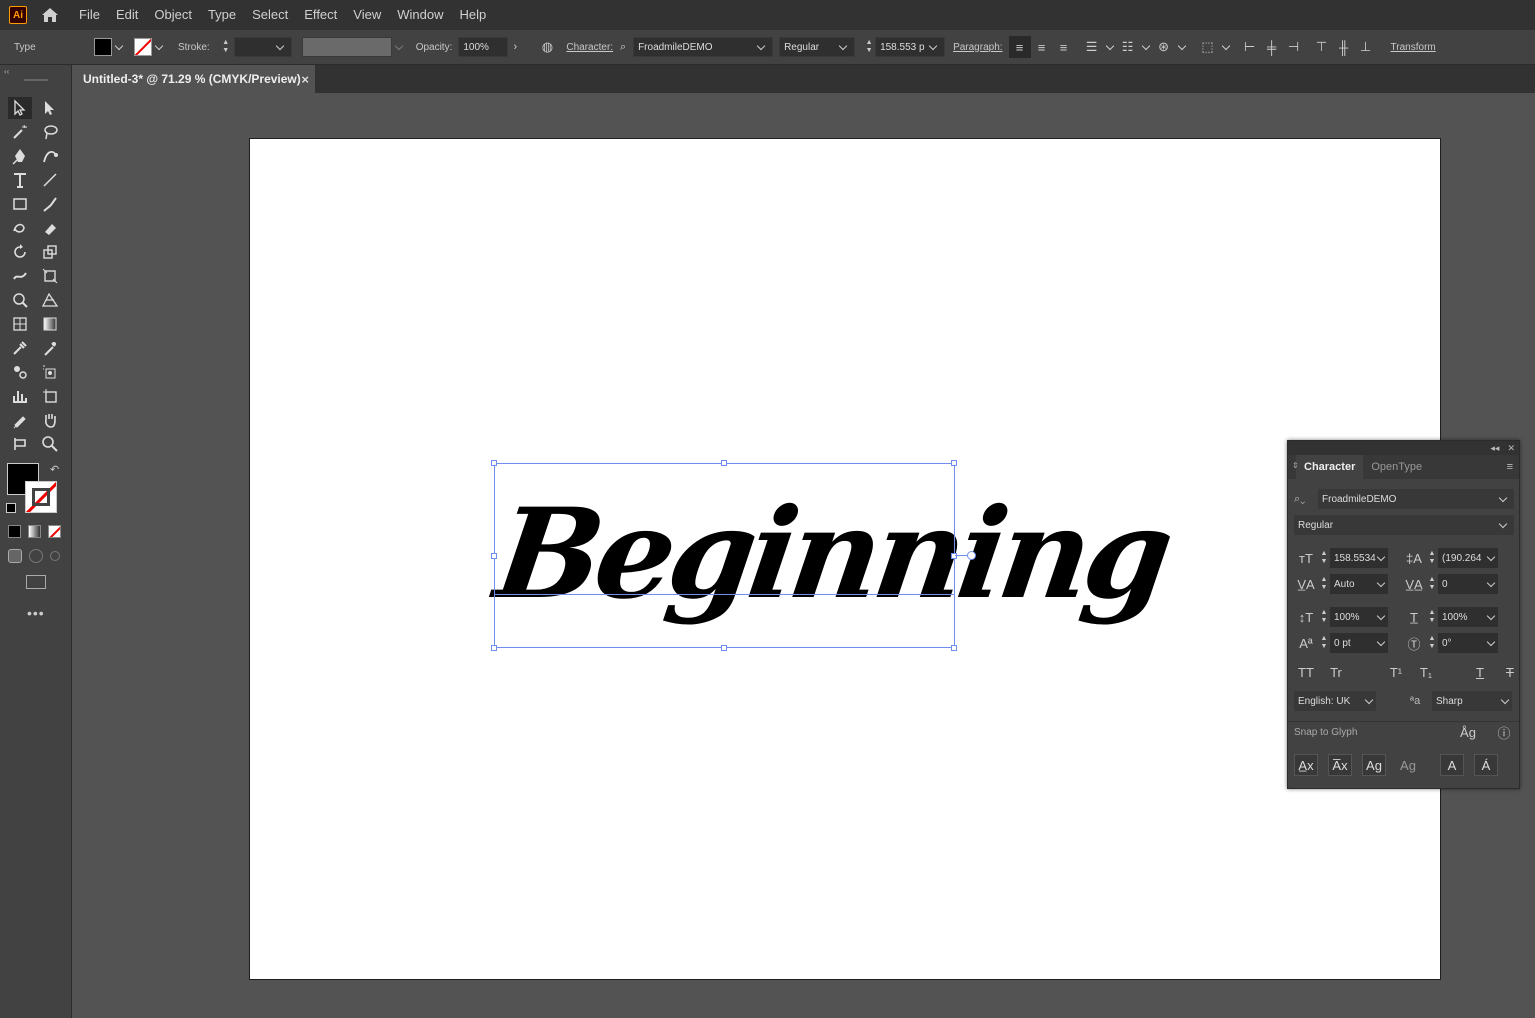  What do you see at coordinates (1396, 672) in the screenshot?
I see `superscript-icon: T¹` at bounding box center [1396, 672].